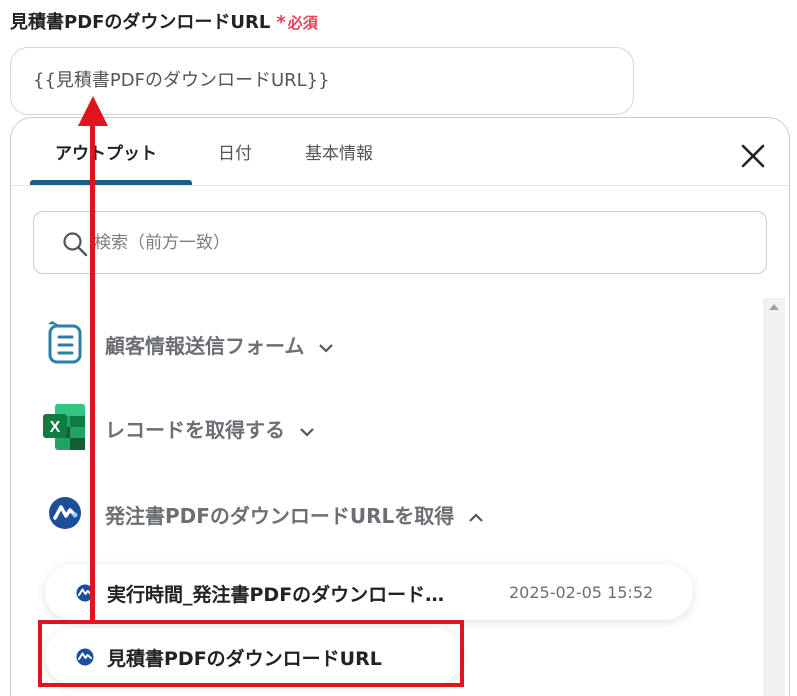 The height and width of the screenshot is (696, 797). What do you see at coordinates (774, 307) in the screenshot?
I see `scroll-up-arrow` at bounding box center [774, 307].